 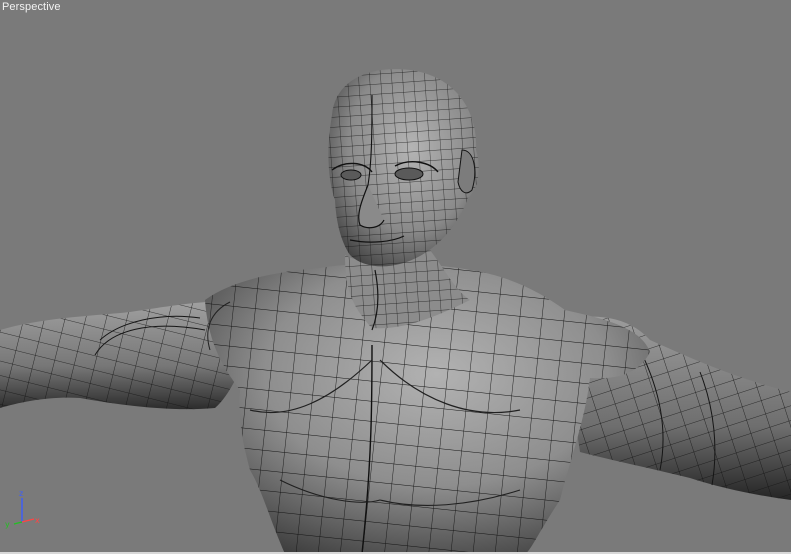 What do you see at coordinates (403, 168) in the screenshot?
I see `head-mesh` at bounding box center [403, 168].